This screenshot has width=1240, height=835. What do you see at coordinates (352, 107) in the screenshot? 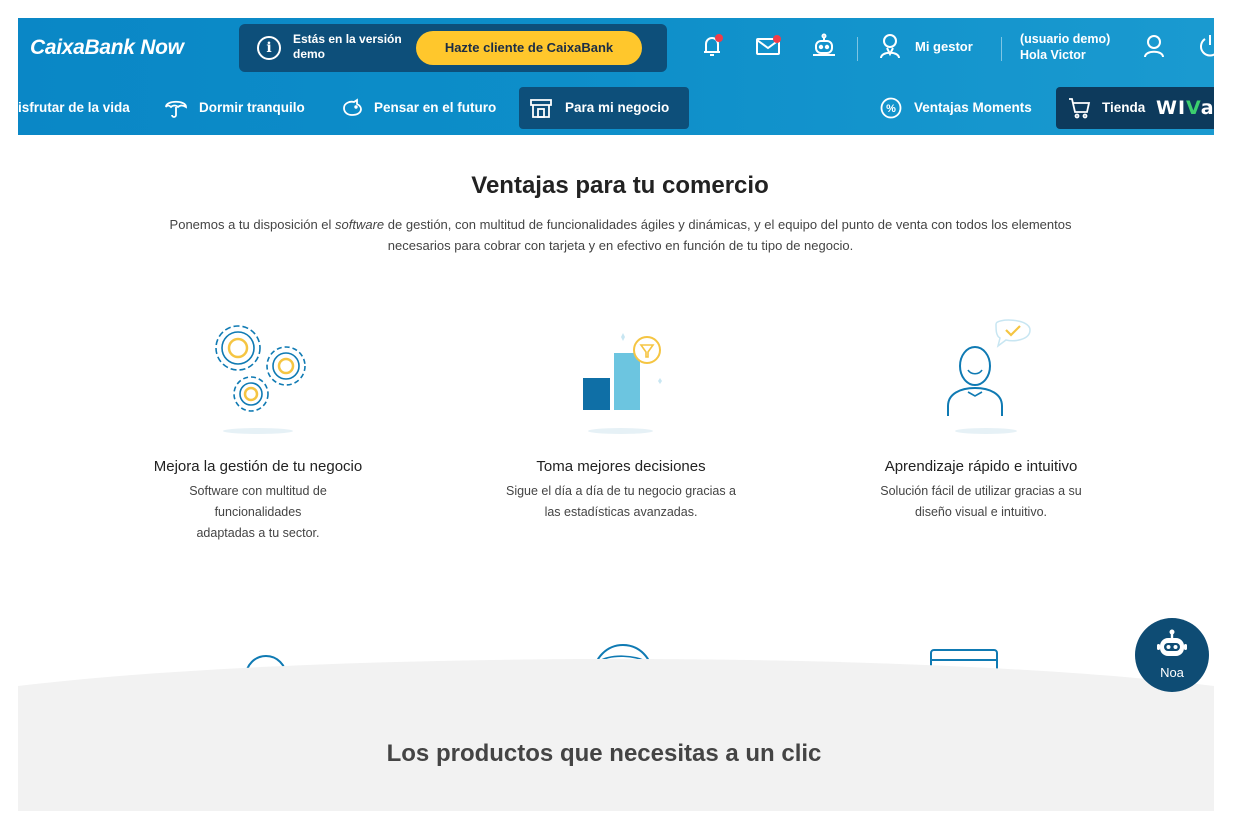
I see `piggy-bank-icon` at bounding box center [352, 107].